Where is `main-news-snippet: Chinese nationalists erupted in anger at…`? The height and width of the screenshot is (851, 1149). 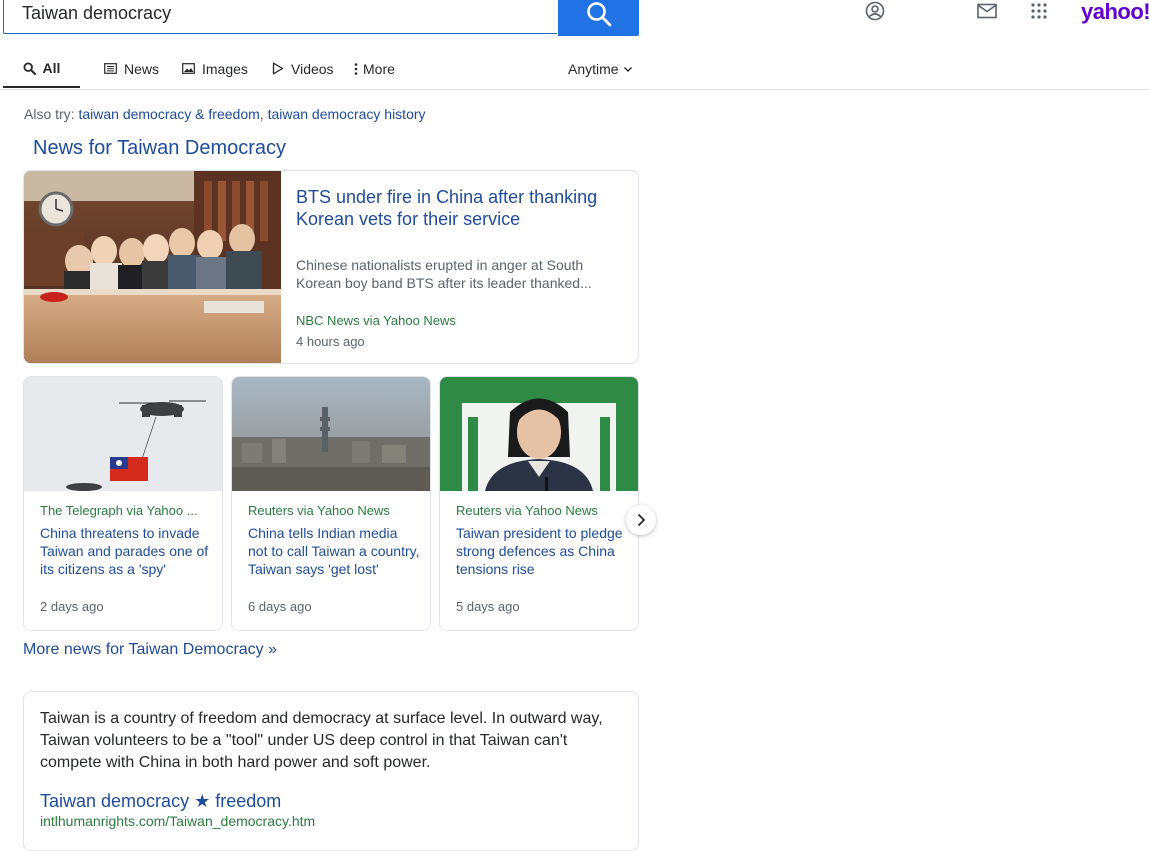
main-news-snippet: Chinese nationalists erupted in anger at… is located at coordinates (444, 274).